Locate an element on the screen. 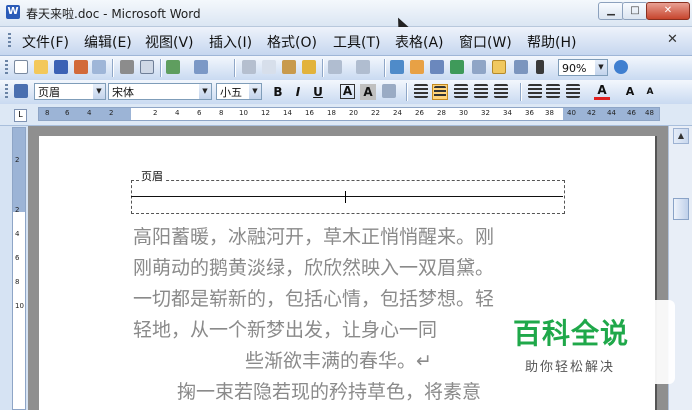  shrink-font-button: A is located at coordinates (650, 92).